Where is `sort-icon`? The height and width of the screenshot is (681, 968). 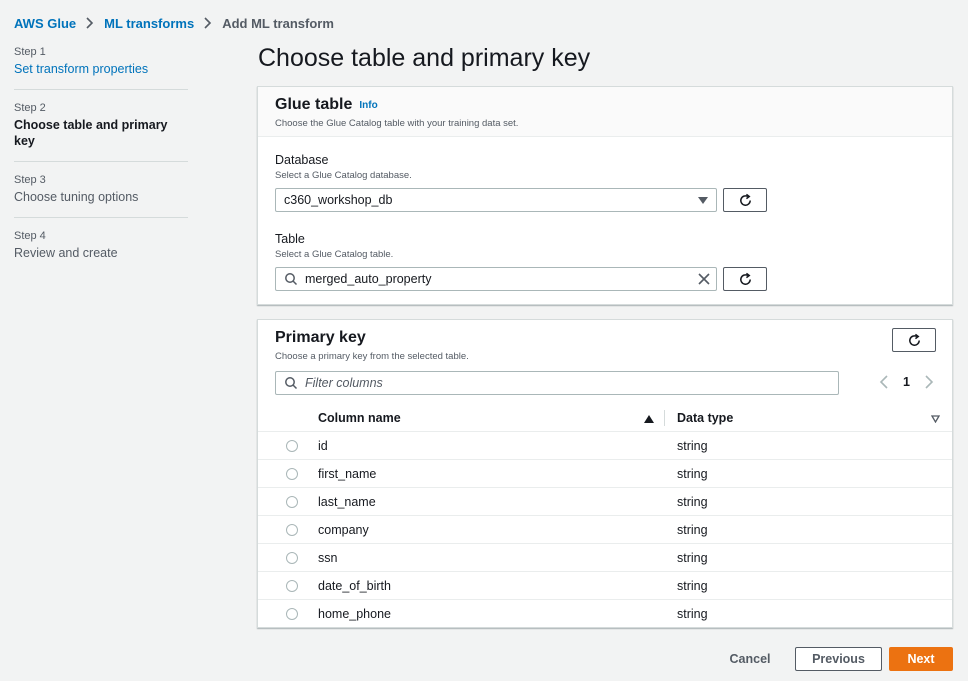 sort-icon is located at coordinates (935, 418).